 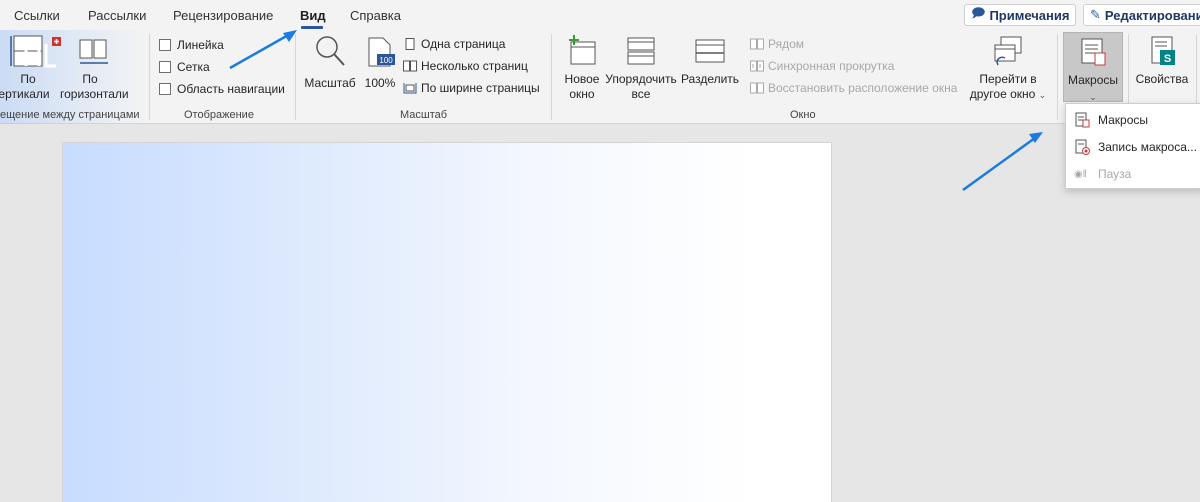 What do you see at coordinates (803, 115) in the screenshot?
I see `group-label-window: Окно` at bounding box center [803, 115].